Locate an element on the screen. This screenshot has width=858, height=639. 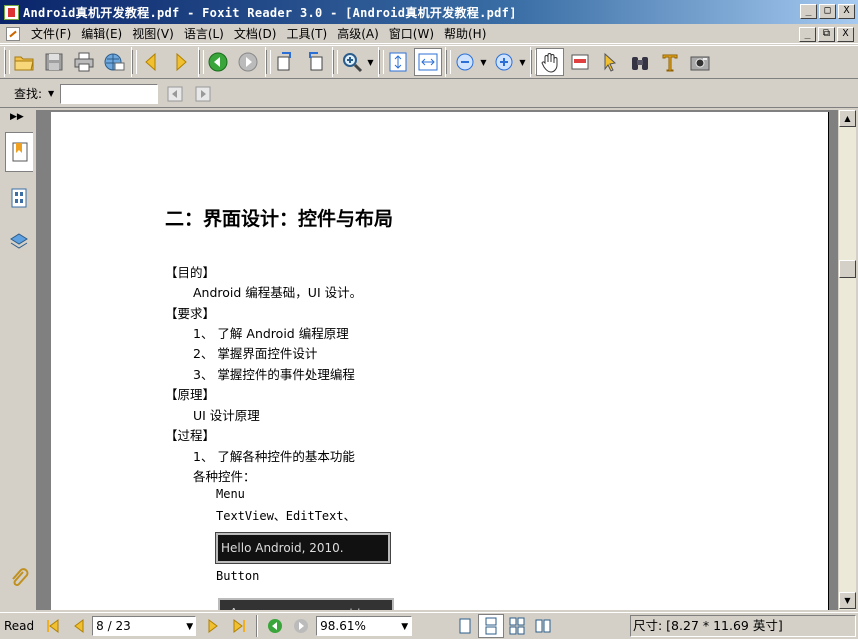
typewriter-button is located at coordinates (670, 62).